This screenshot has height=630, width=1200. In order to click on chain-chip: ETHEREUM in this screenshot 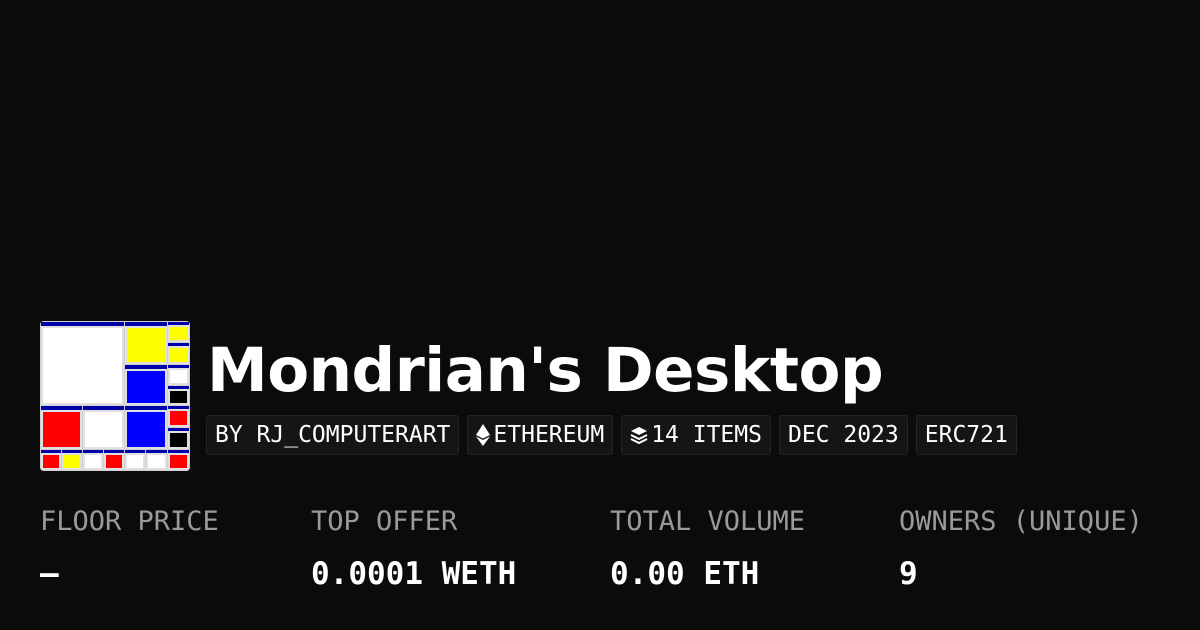, I will do `click(540, 435)`.